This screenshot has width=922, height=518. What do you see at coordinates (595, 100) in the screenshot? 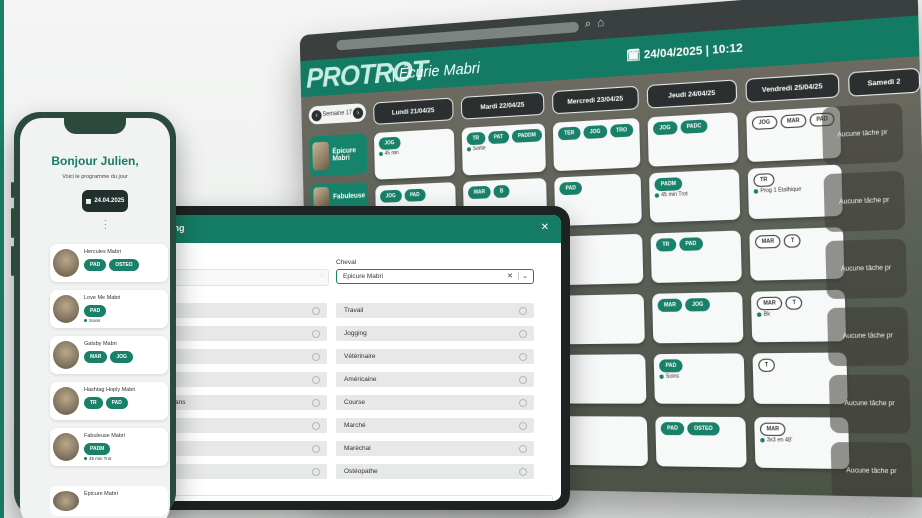
I see `day-header: Mercredi 23/04/25` at bounding box center [595, 100].